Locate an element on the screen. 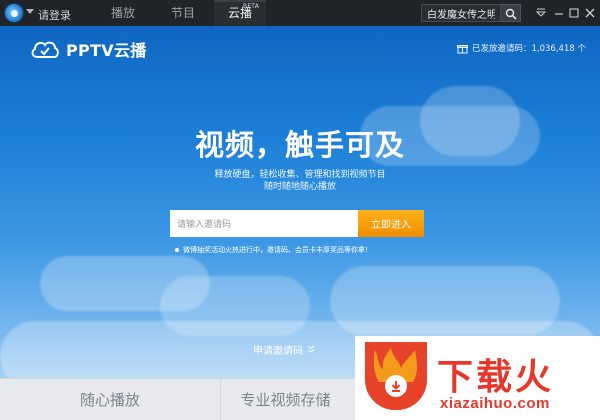 This screenshot has height=420, width=600. maximize-button is located at coordinates (574, 13).